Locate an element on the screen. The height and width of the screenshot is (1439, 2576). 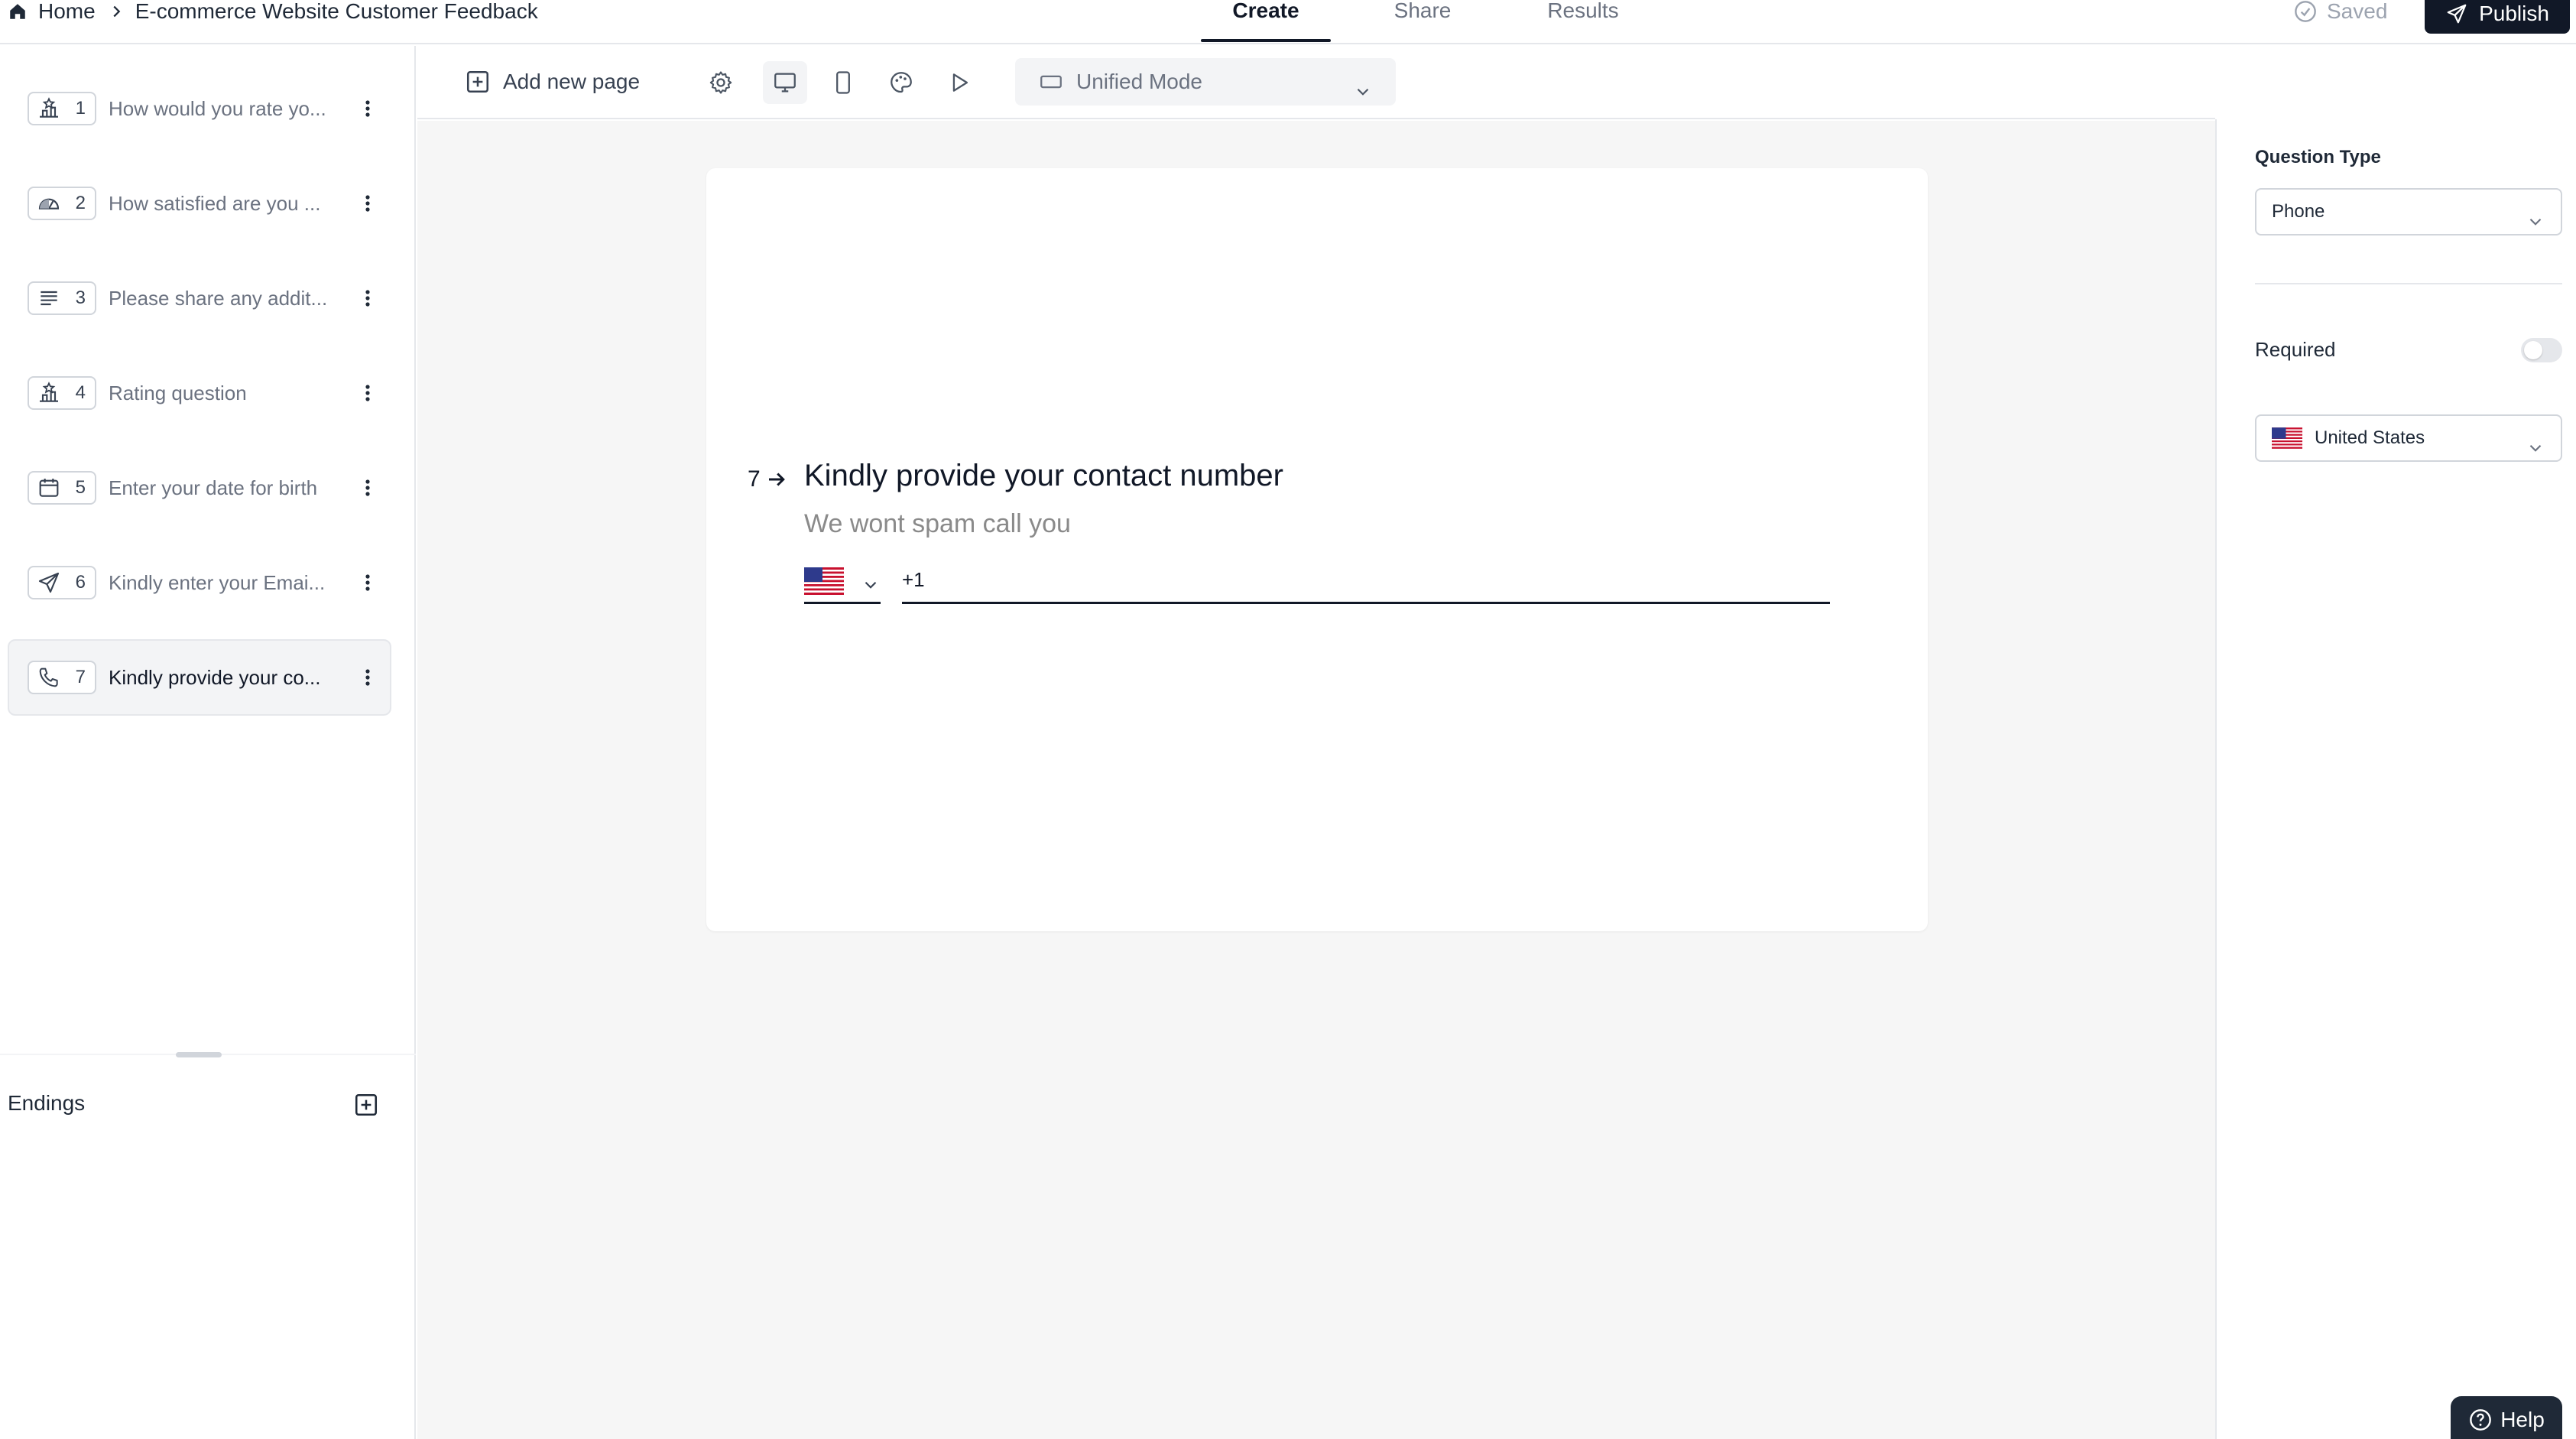
question-badge: 2 is located at coordinates (62, 204).